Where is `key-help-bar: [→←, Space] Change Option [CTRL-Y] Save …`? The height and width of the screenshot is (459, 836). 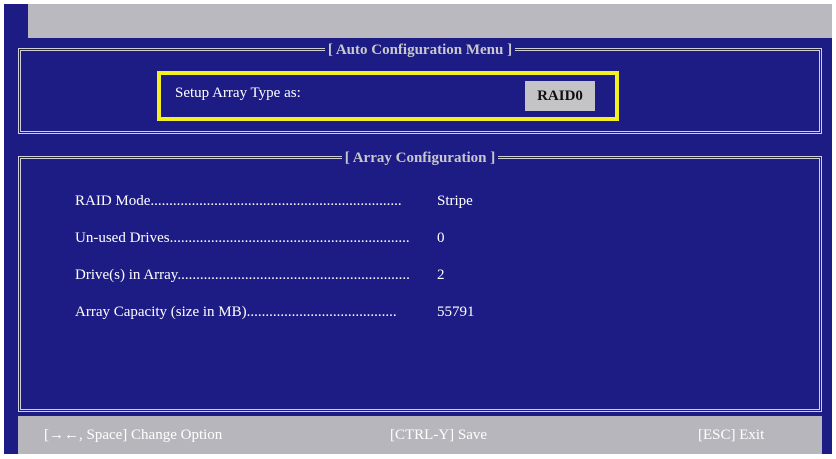 key-help-bar: [→←, Space] Change Option [CTRL-Y] Save … is located at coordinates (420, 435).